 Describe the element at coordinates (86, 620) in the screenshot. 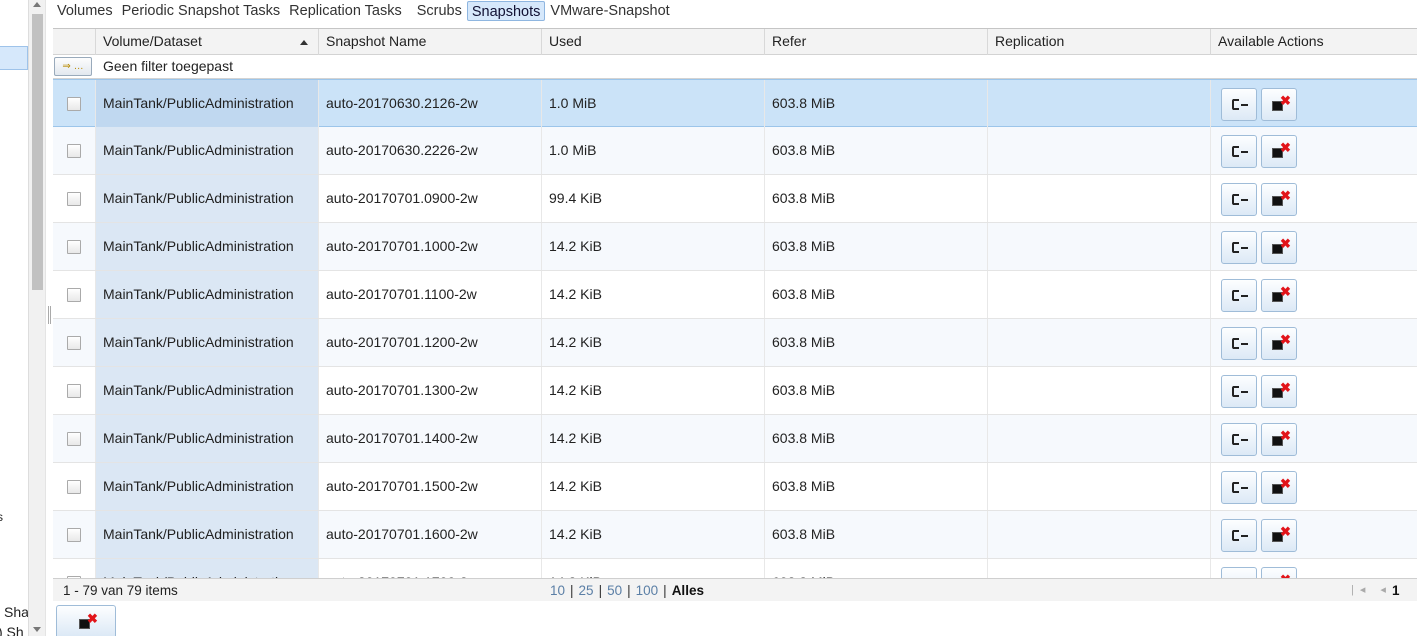

I see `destroy-selected-button: ✖` at that location.